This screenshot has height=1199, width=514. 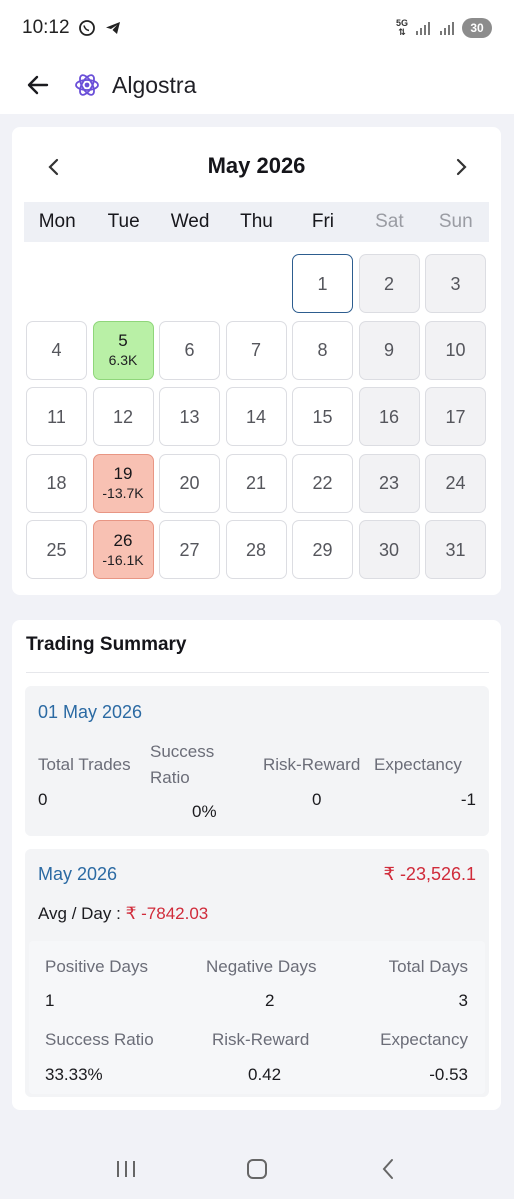 I want to click on battery-icon: 30, so click(x=477, y=28).